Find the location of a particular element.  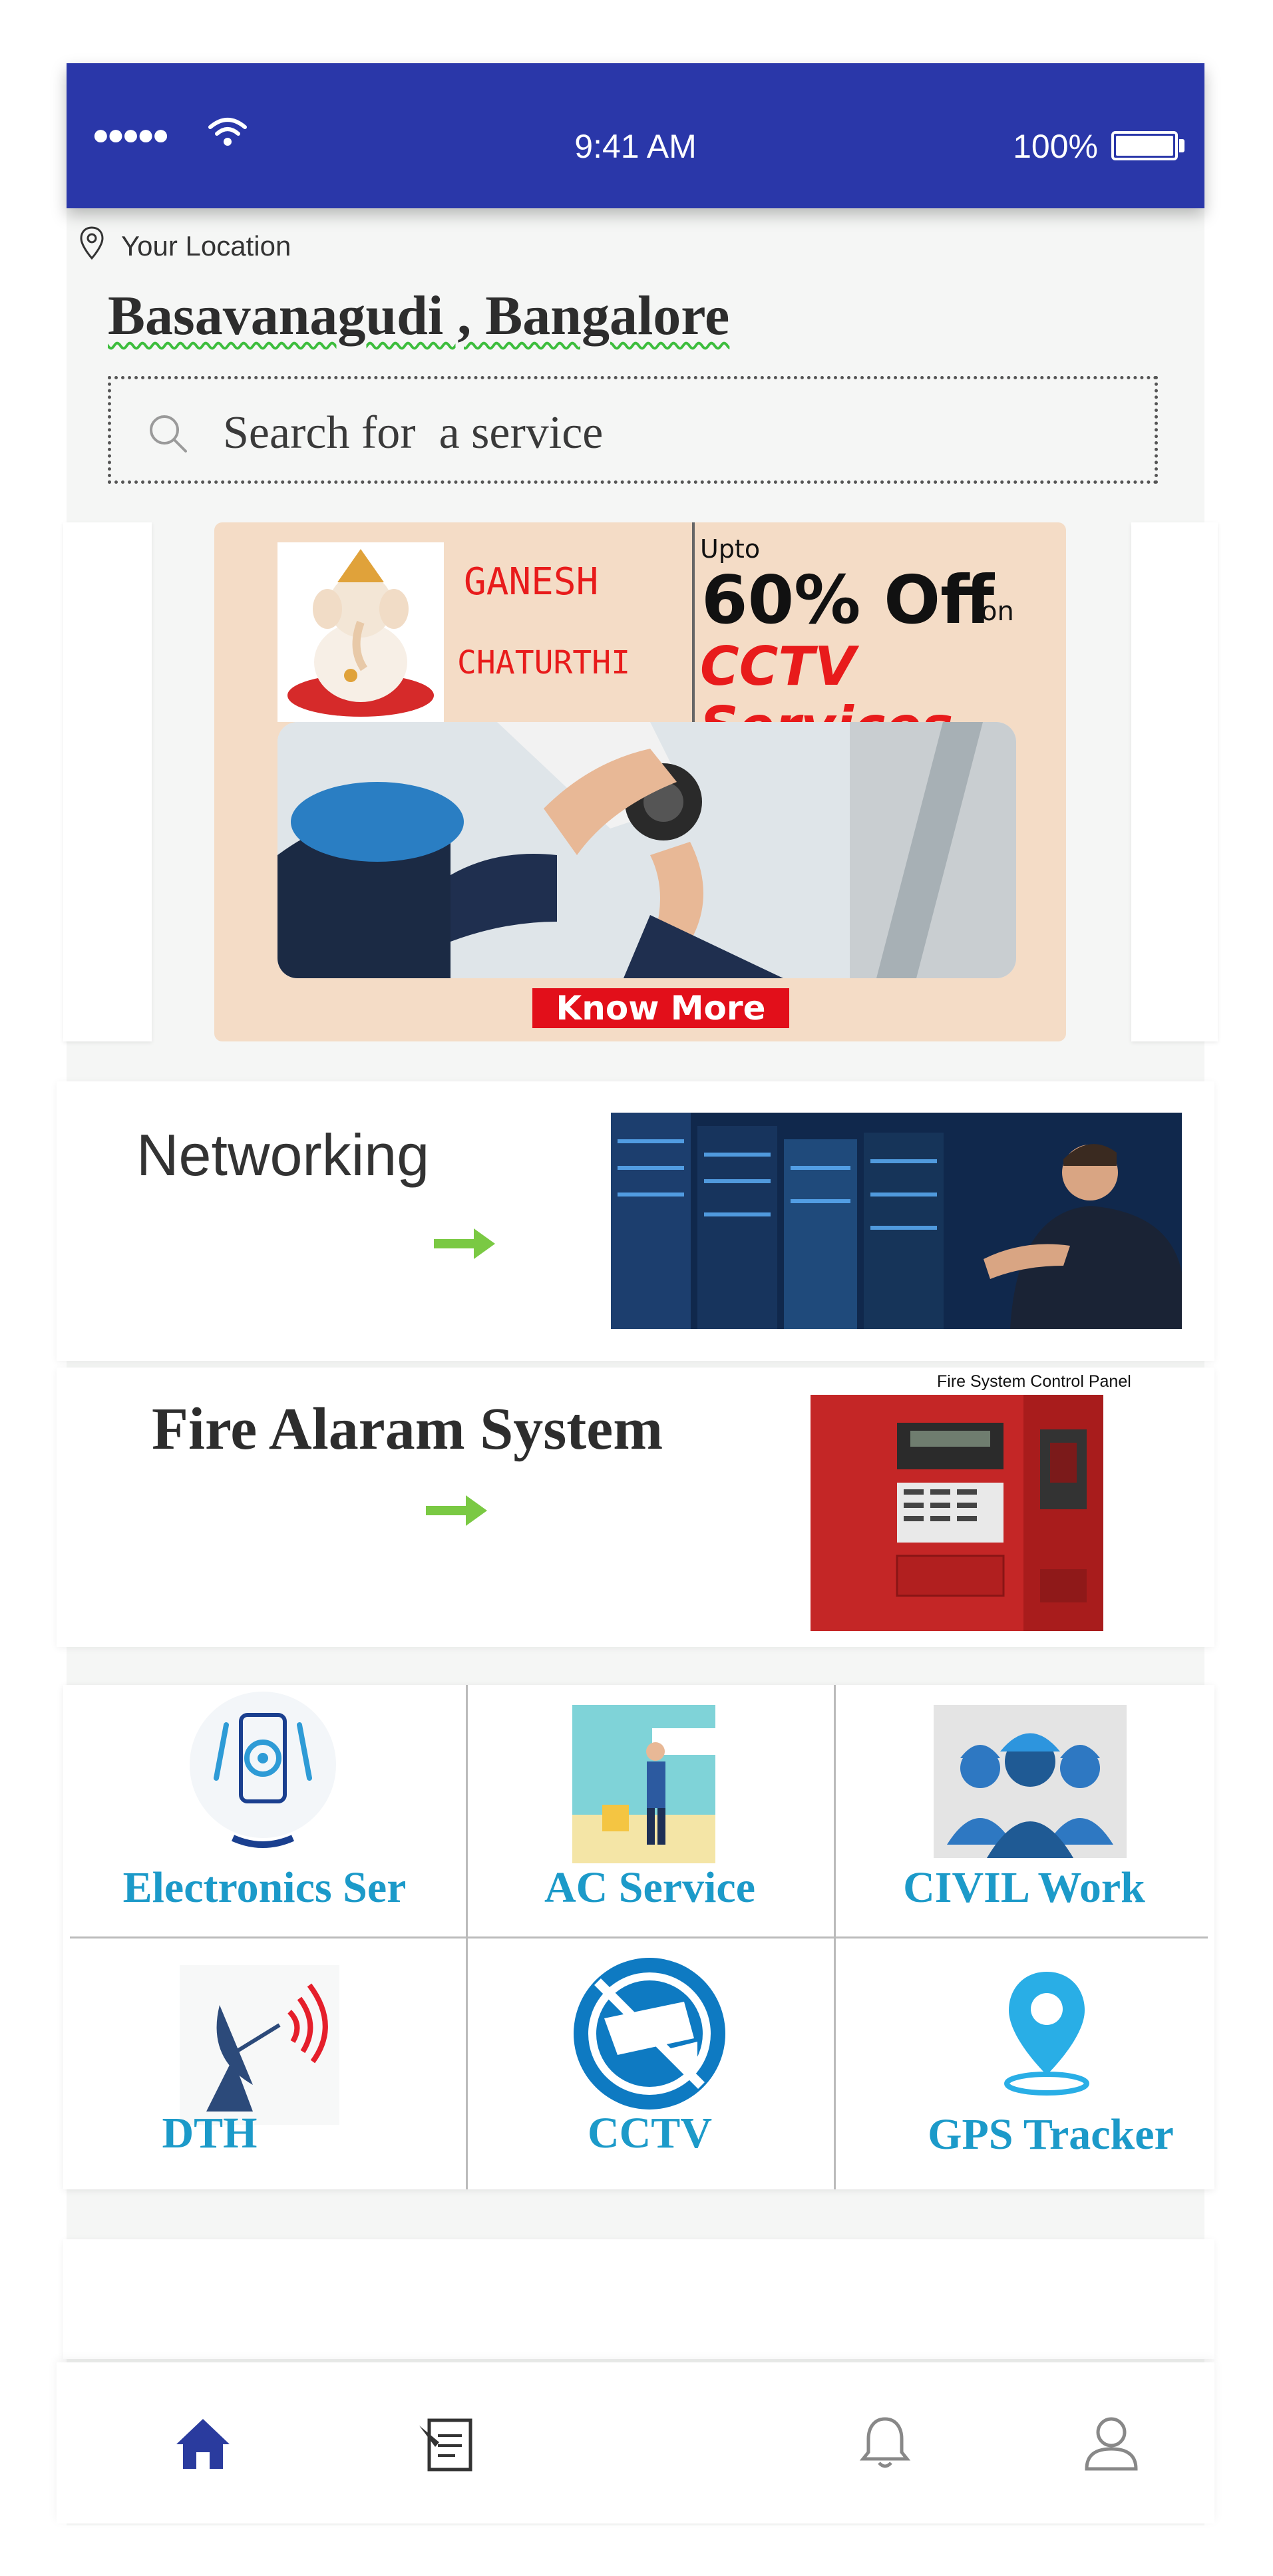

festival-name-line1: GANESH is located at coordinates (531, 582).